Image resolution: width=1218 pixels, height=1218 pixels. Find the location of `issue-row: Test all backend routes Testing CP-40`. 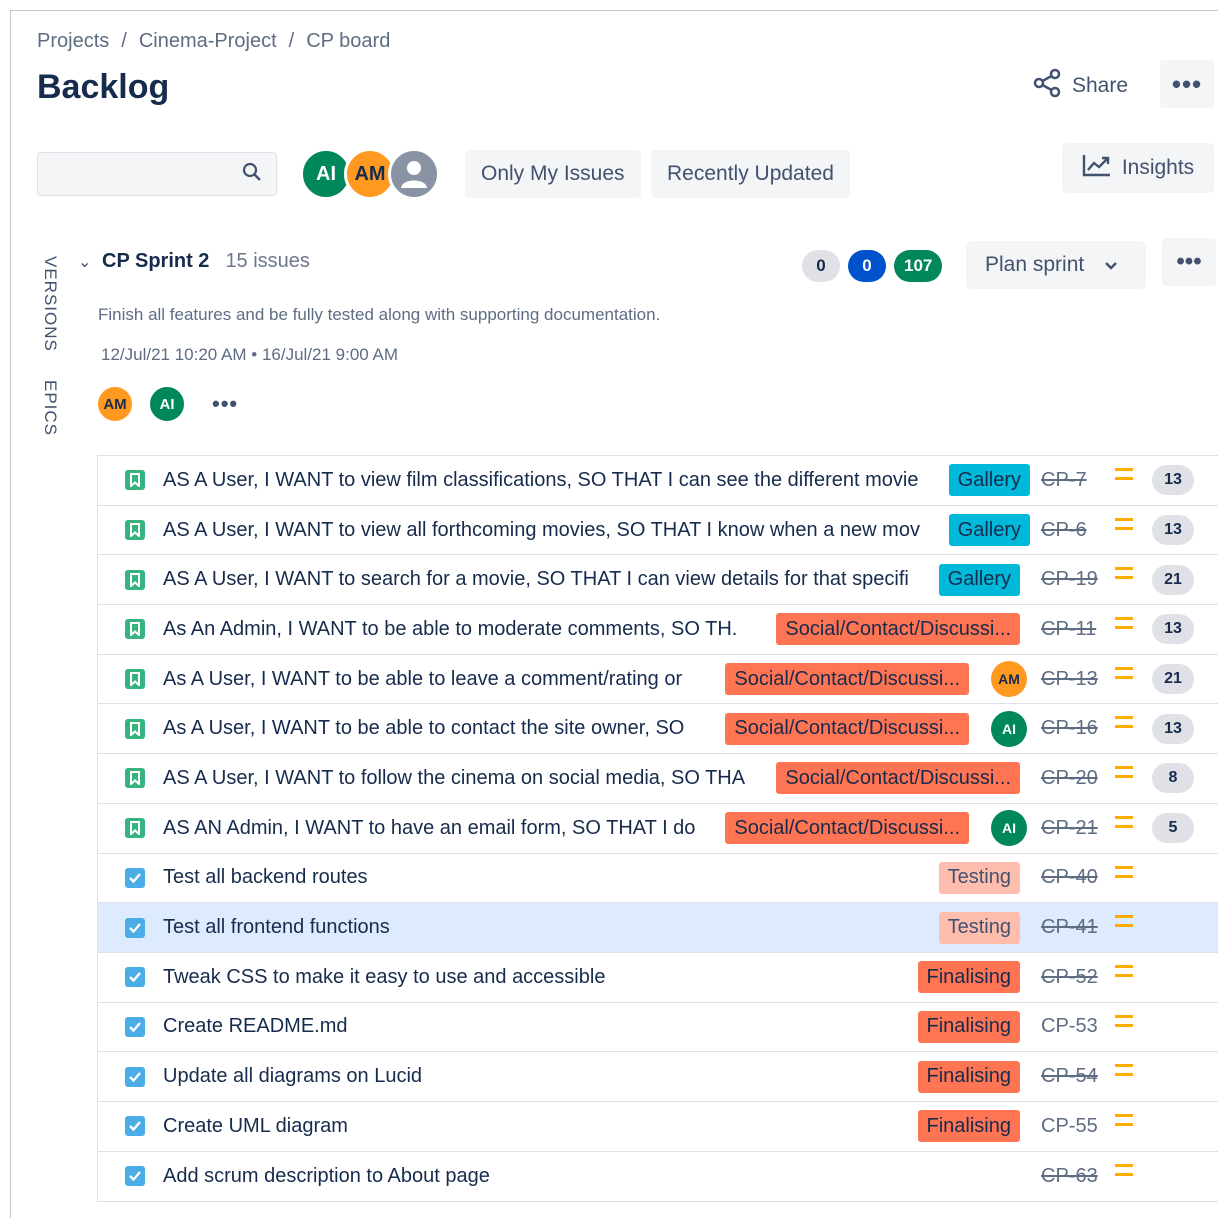

issue-row: Test all backend routes Testing CP-40 is located at coordinates (658, 879).